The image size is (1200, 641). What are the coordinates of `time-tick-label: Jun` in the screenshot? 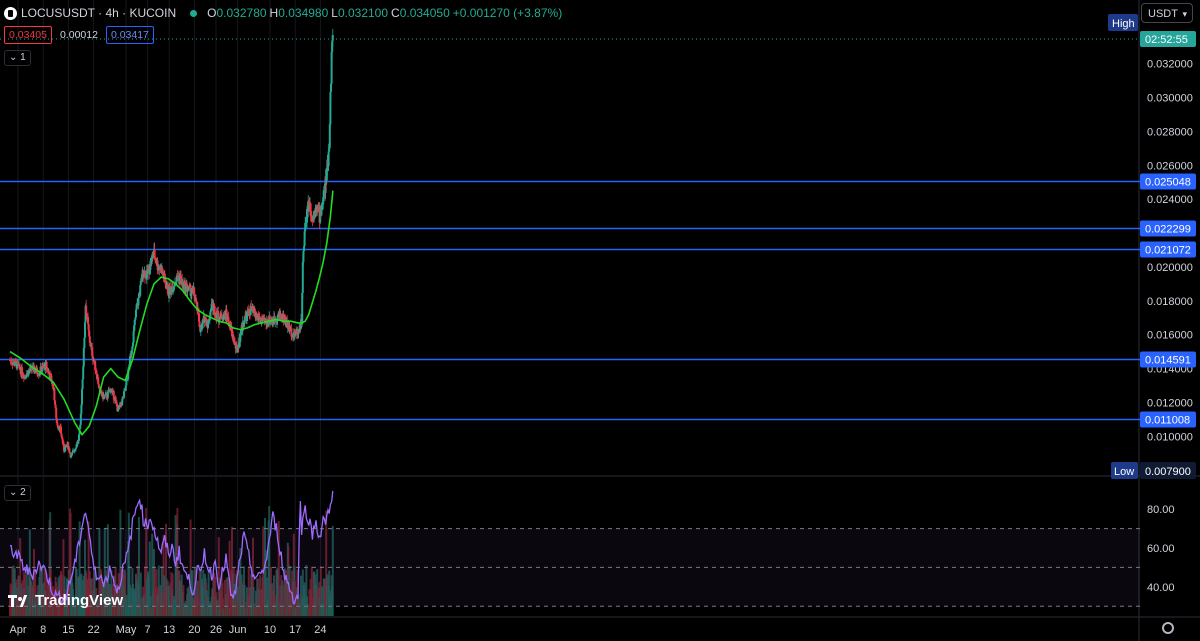 It's located at (238, 630).